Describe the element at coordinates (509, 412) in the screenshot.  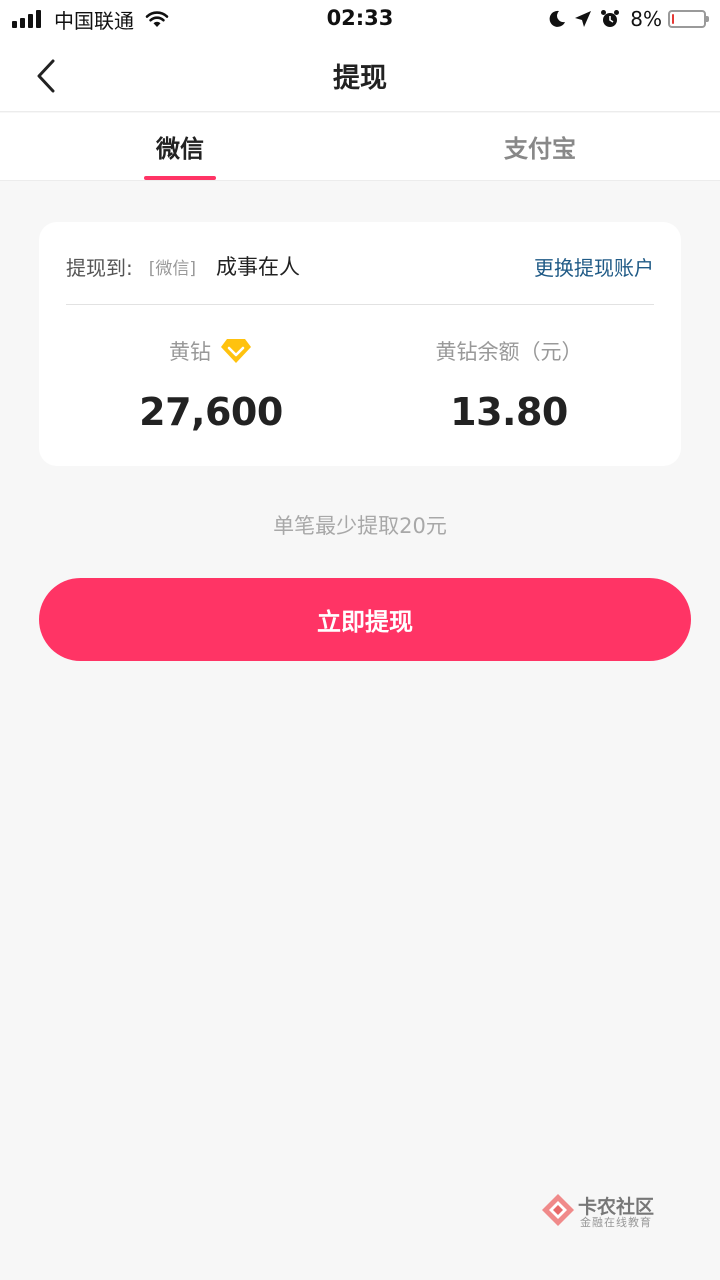
I see `balance-value: 13.80` at that location.